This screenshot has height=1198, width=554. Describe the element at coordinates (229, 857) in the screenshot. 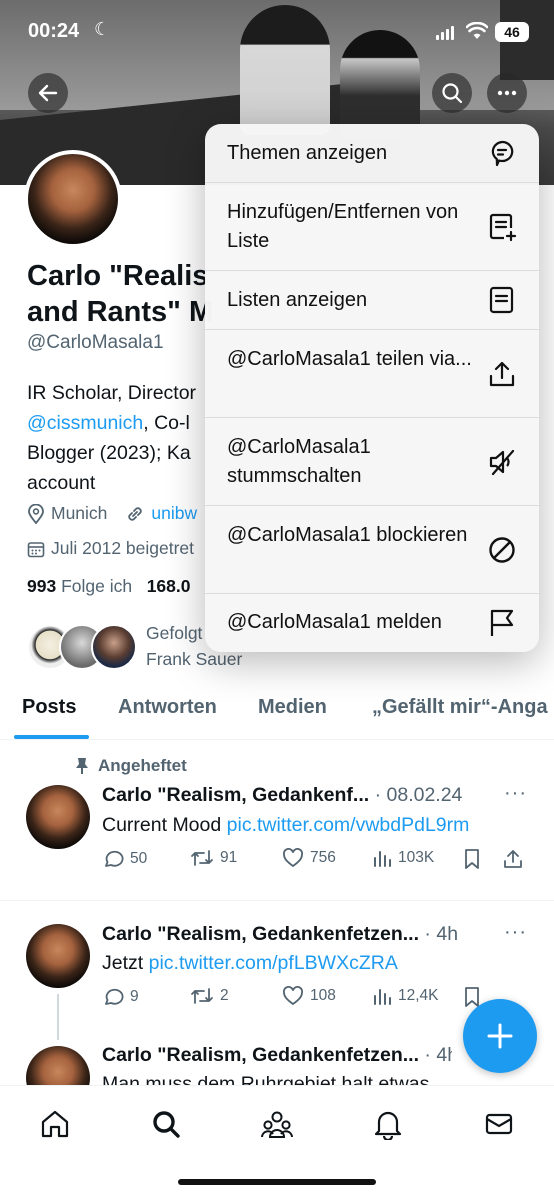

I see `repost-count: 91` at that location.